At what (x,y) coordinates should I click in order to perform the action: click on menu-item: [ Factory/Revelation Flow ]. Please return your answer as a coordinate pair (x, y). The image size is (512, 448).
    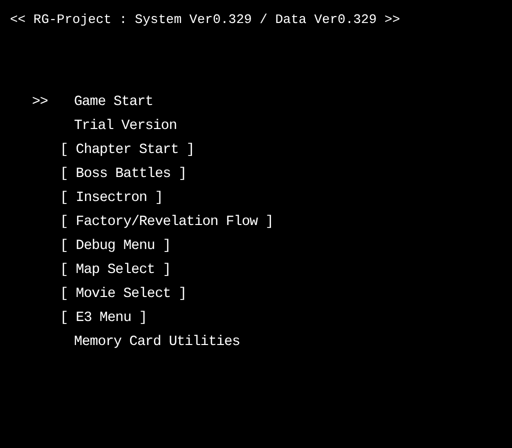
    Looking at the image, I should click on (167, 222).